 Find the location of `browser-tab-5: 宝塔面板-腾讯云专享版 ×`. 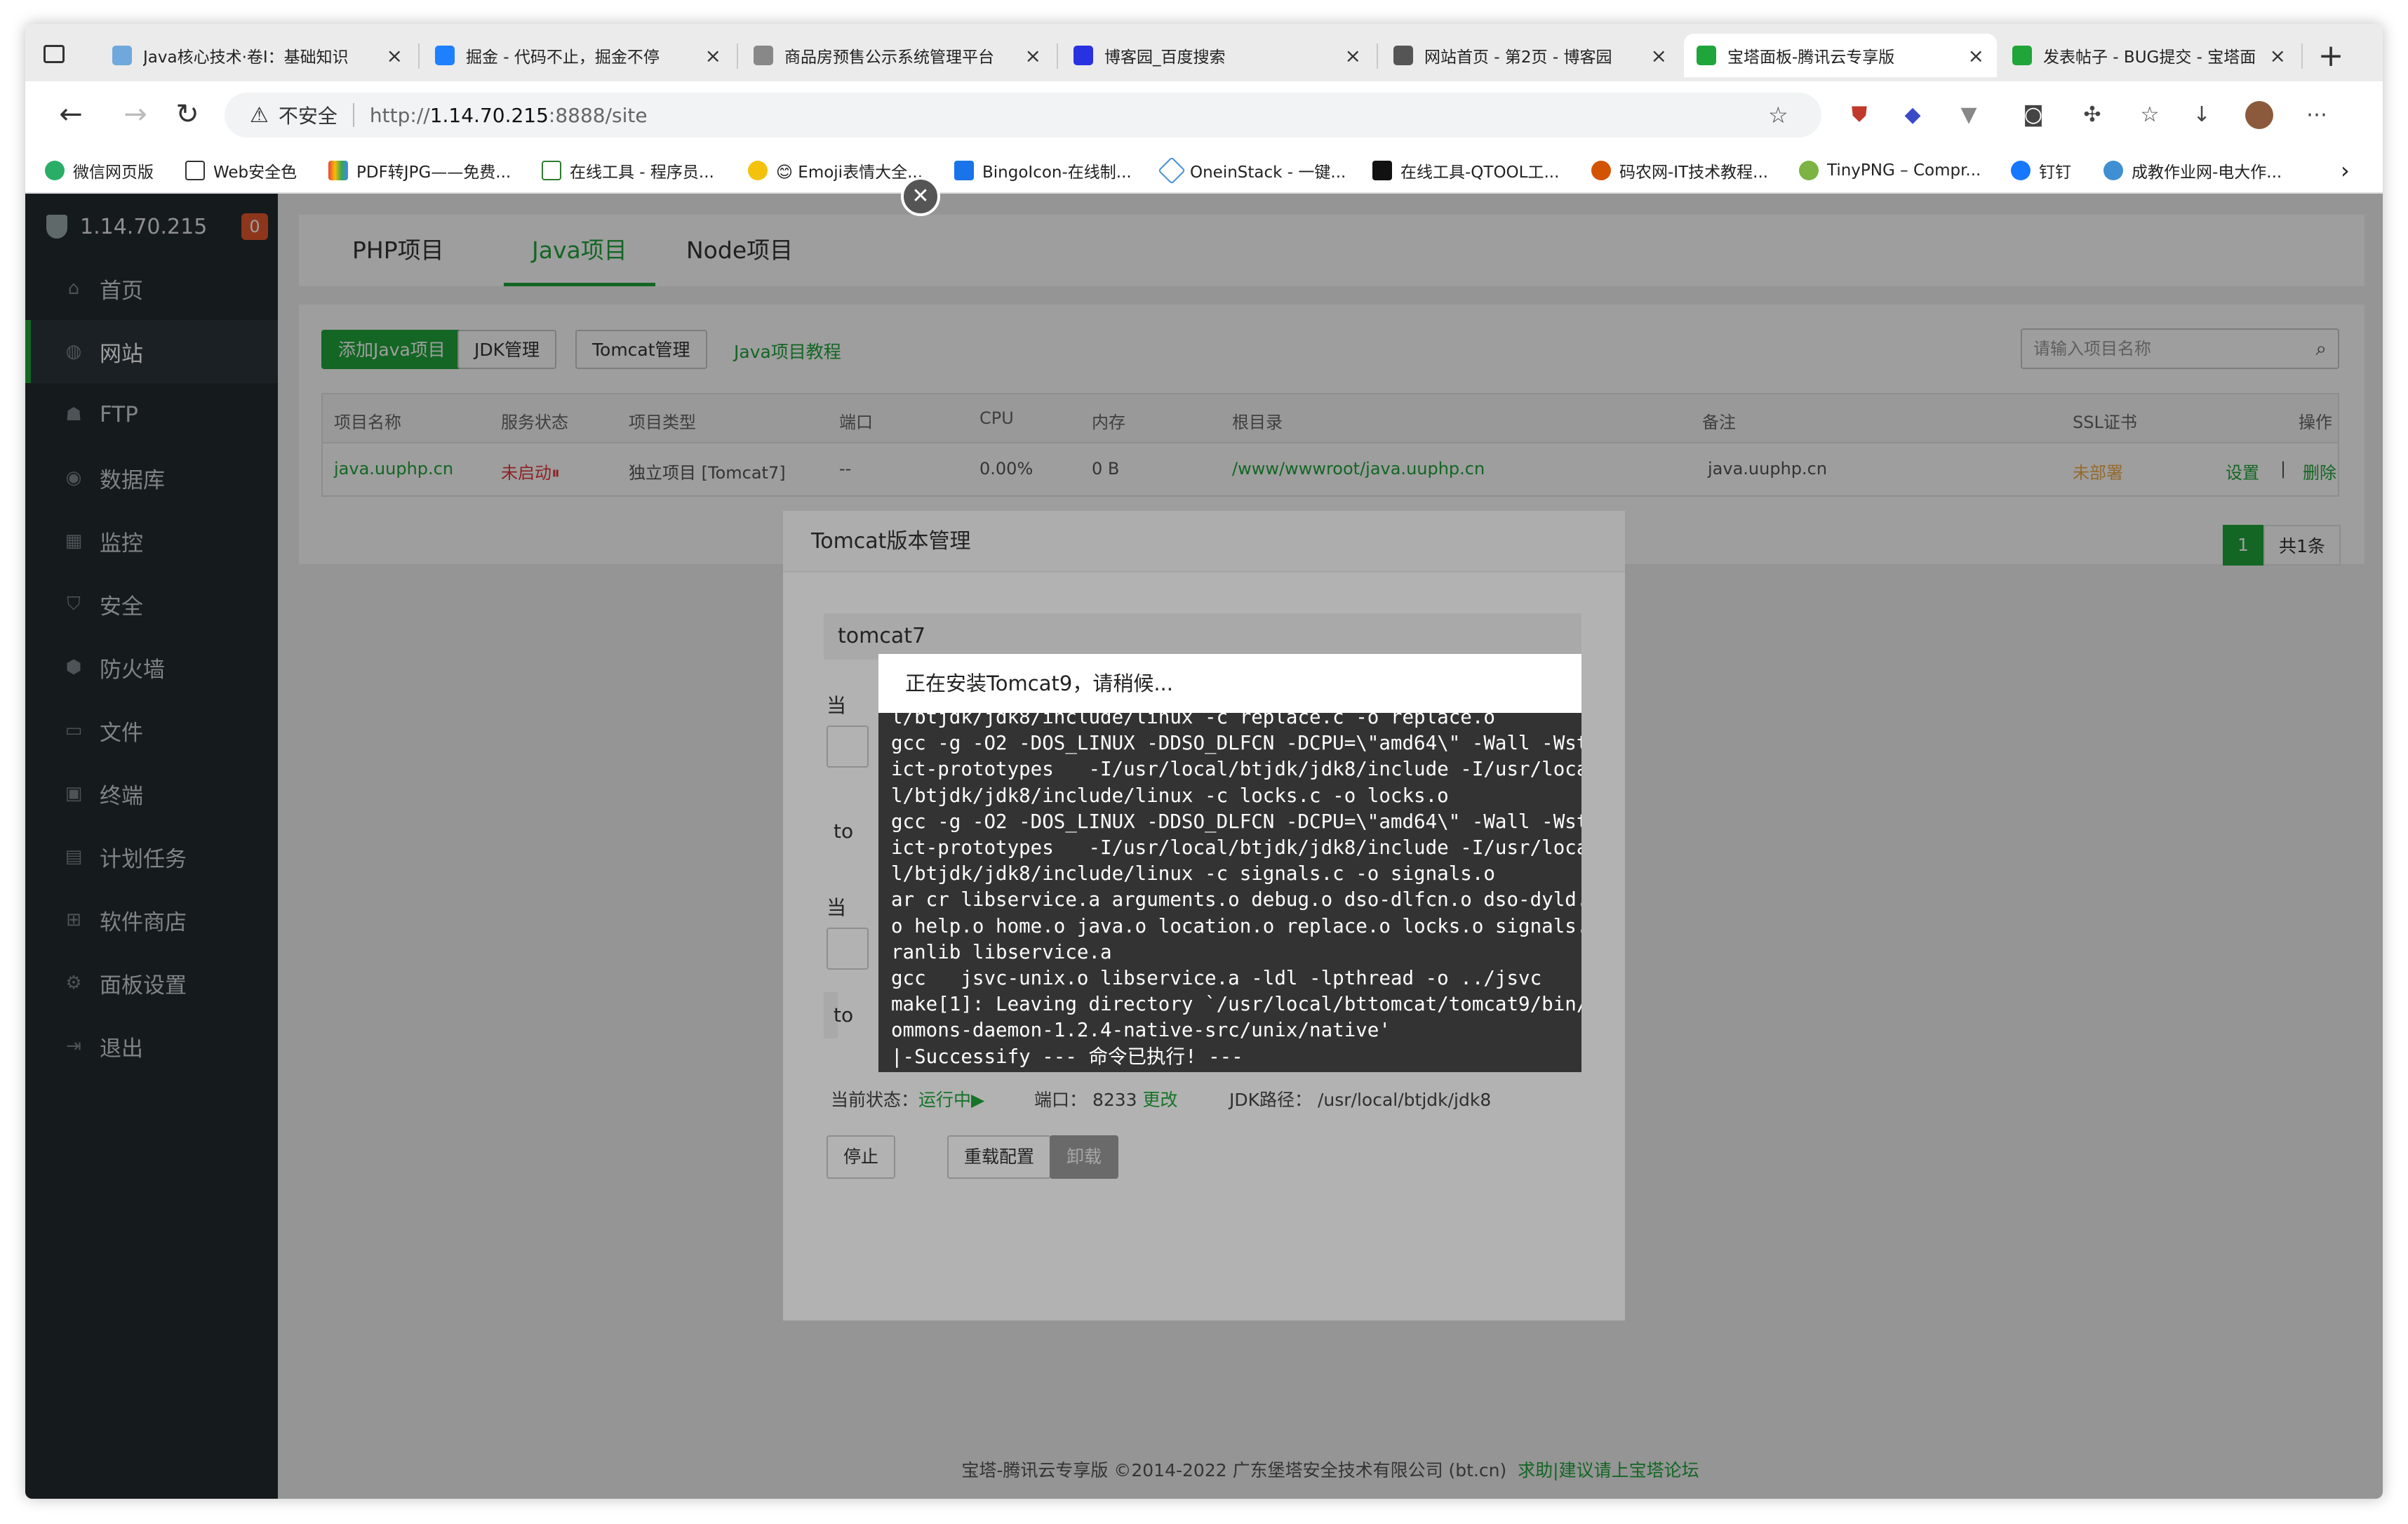

browser-tab-5: 宝塔面板-腾讯云专享版 × is located at coordinates (1840, 55).